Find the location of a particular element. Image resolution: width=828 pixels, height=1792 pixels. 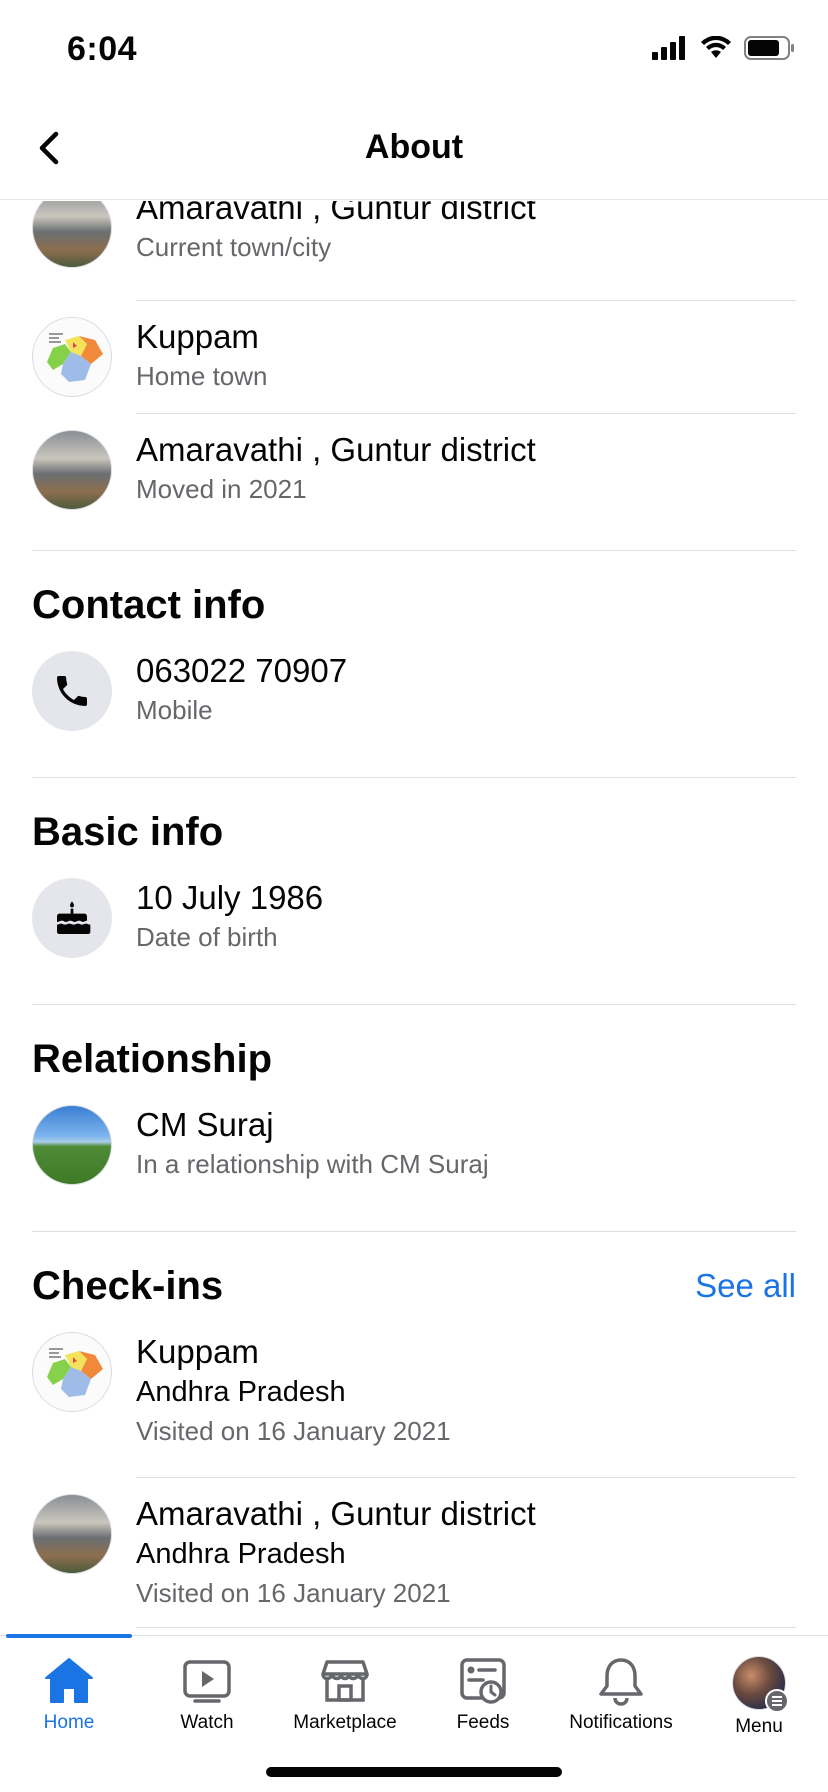

tab-label: Menu is located at coordinates (759, 1726).